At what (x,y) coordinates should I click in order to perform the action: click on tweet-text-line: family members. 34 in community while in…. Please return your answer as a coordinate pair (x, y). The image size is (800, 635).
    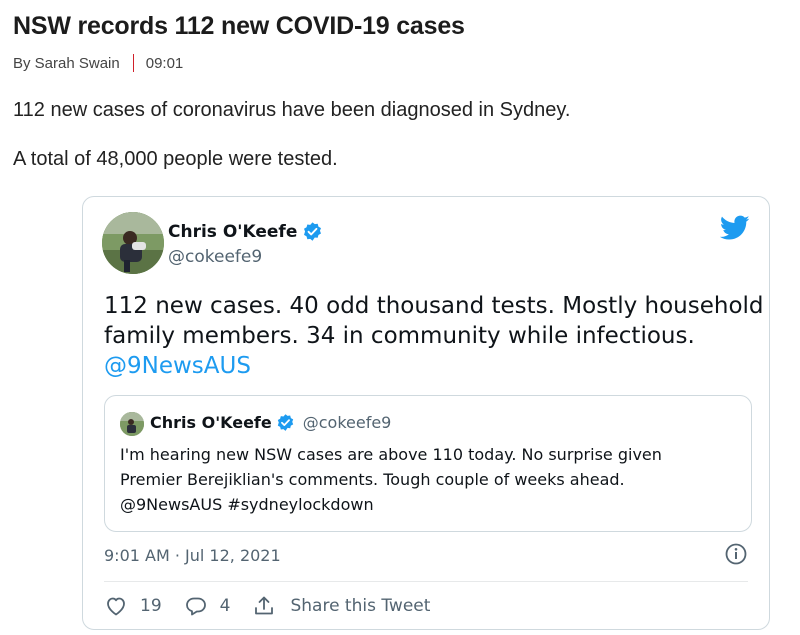
    Looking at the image, I should click on (399, 336).